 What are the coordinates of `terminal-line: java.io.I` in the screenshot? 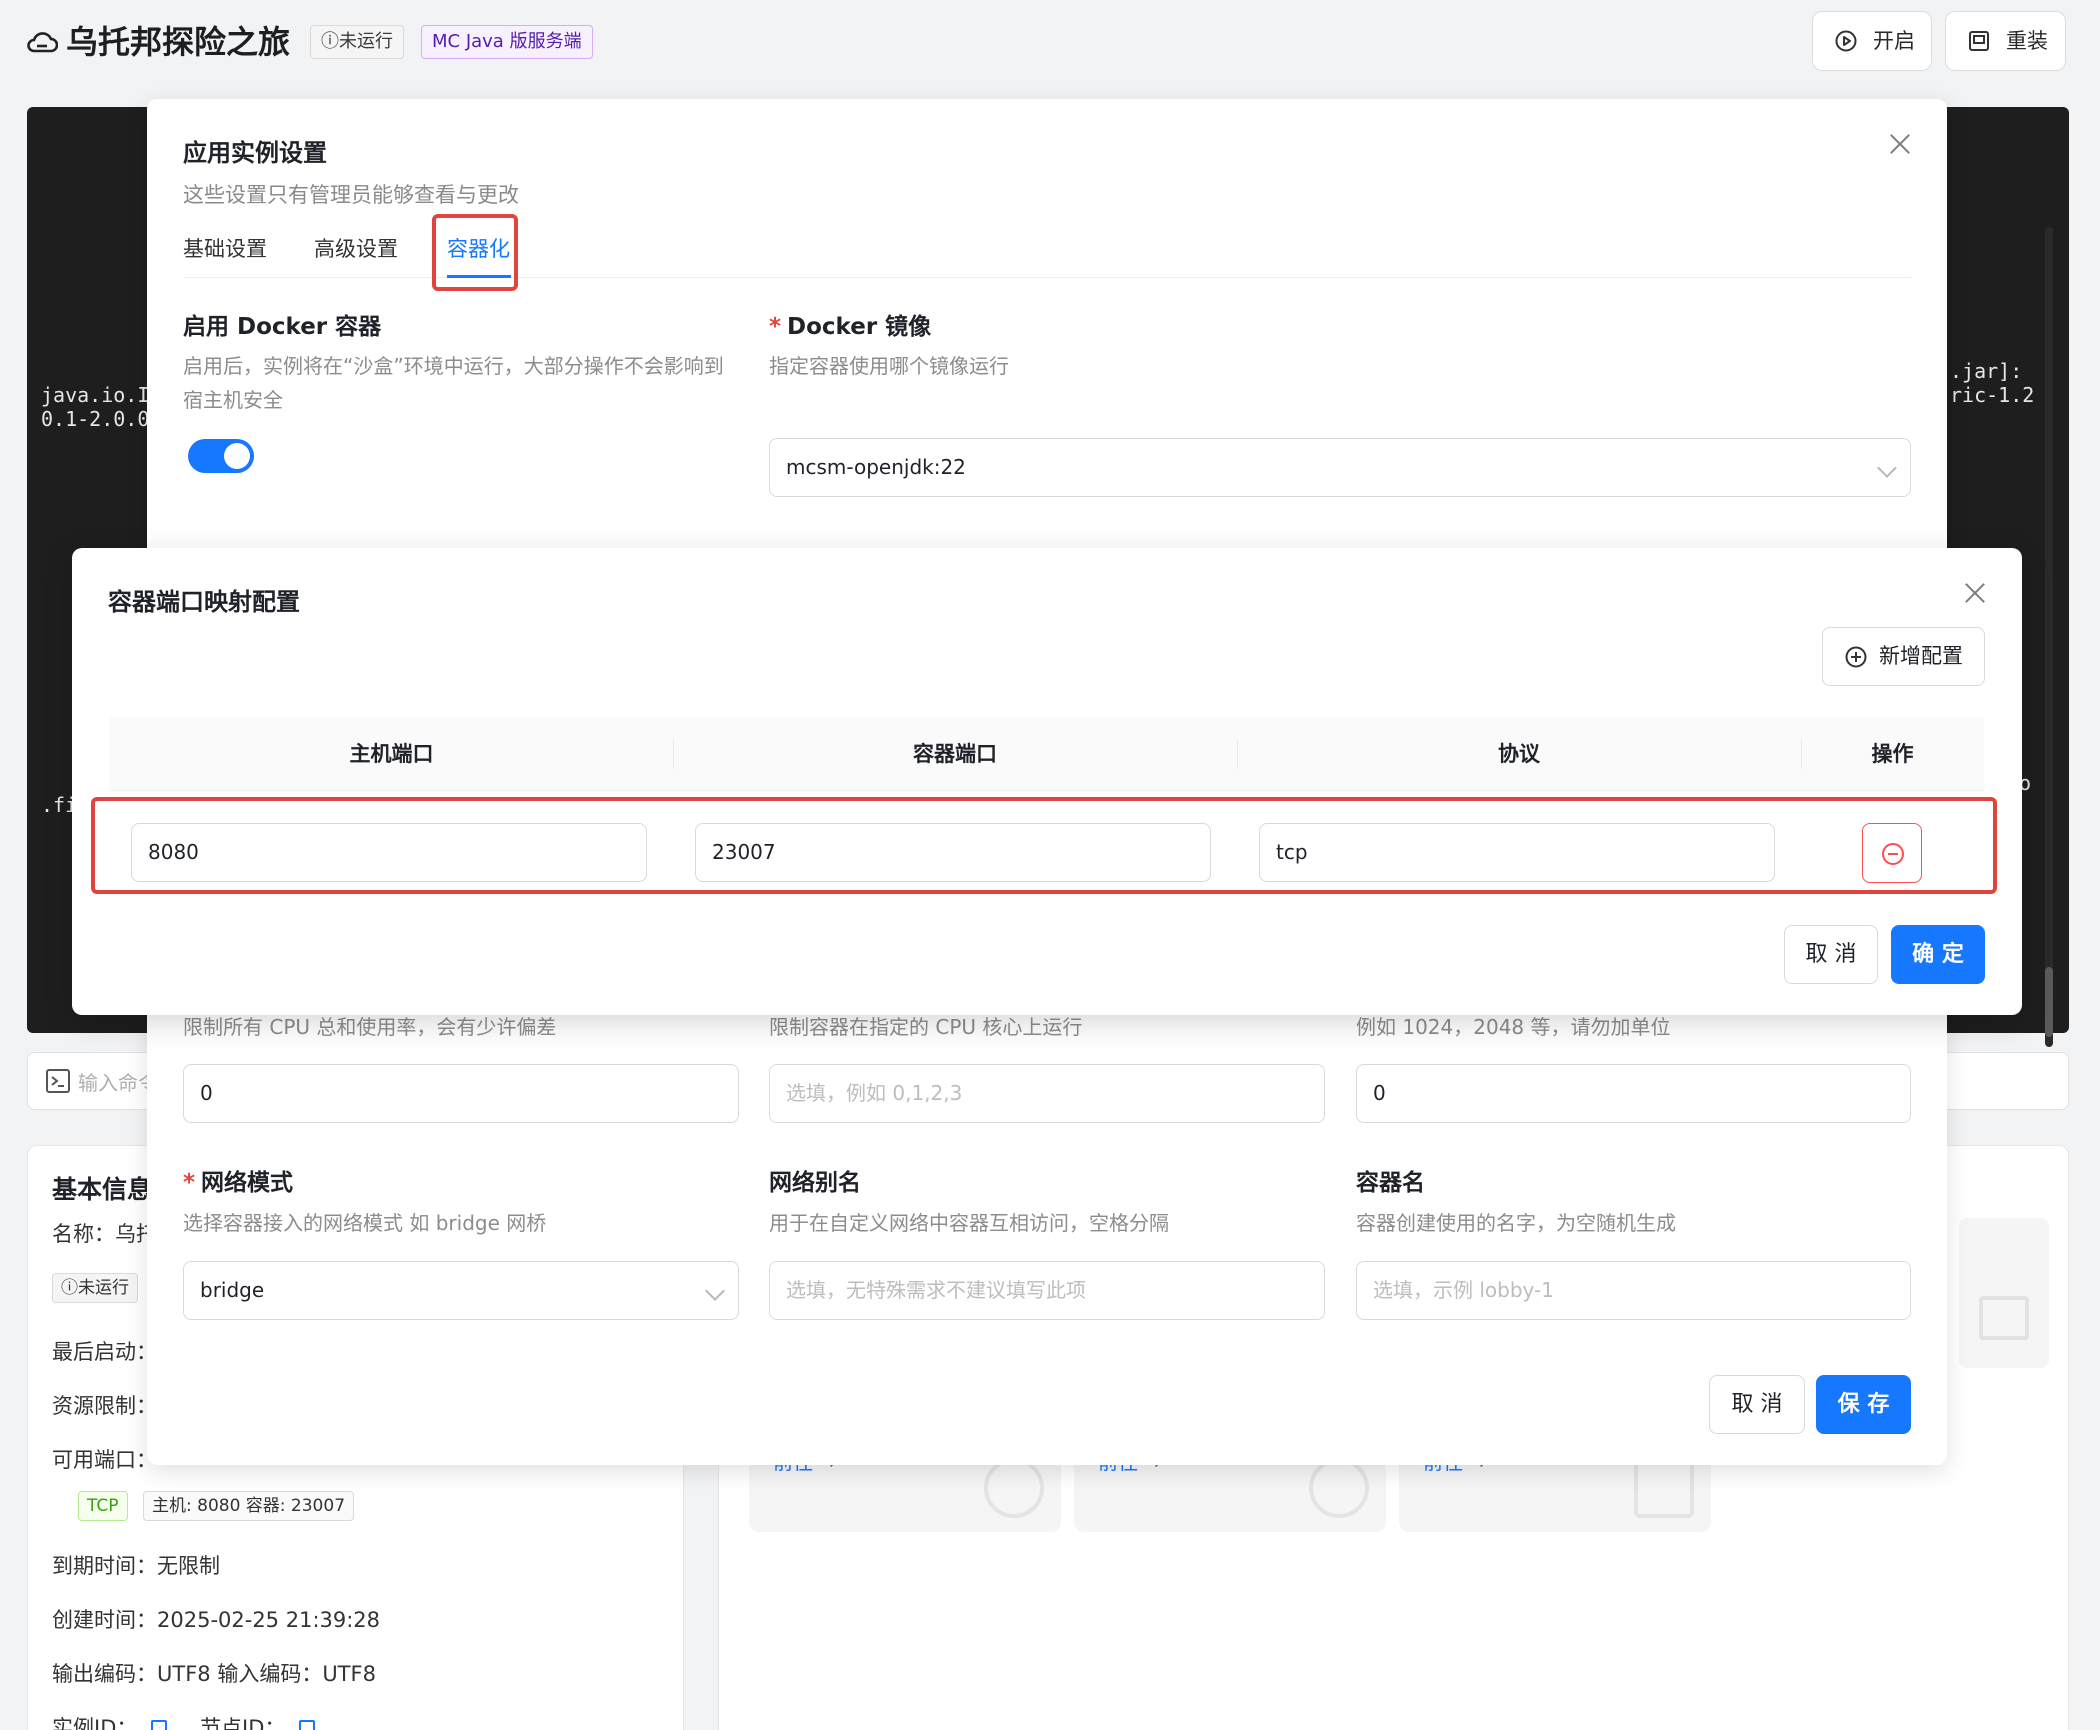 It's located at (95, 395).